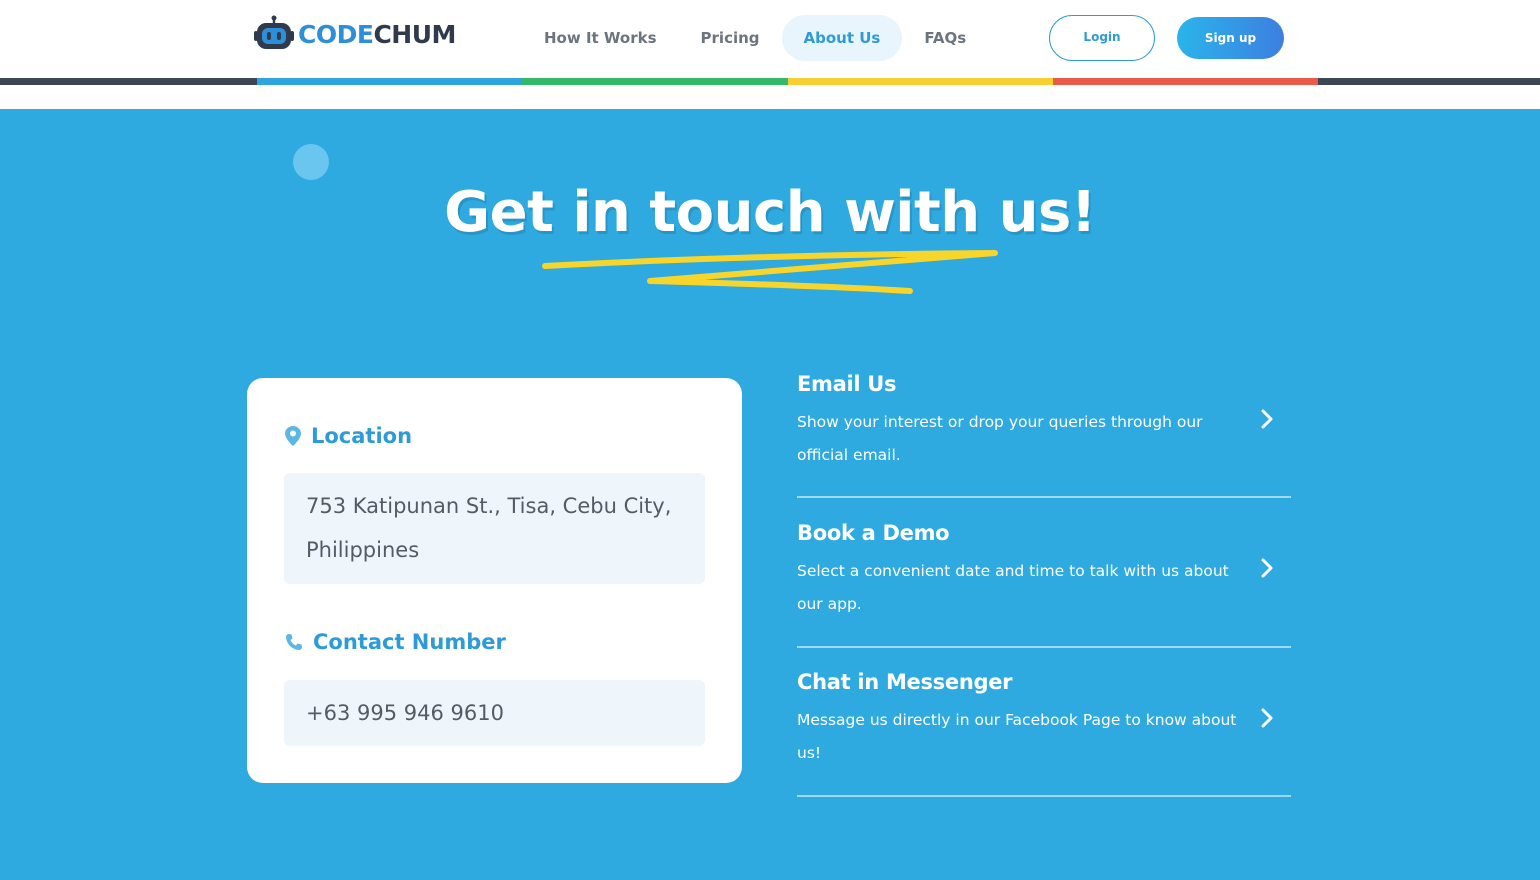 This screenshot has width=1540, height=880. Describe the element at coordinates (730, 38) in the screenshot. I see `nav-pricing: Pricing` at that location.